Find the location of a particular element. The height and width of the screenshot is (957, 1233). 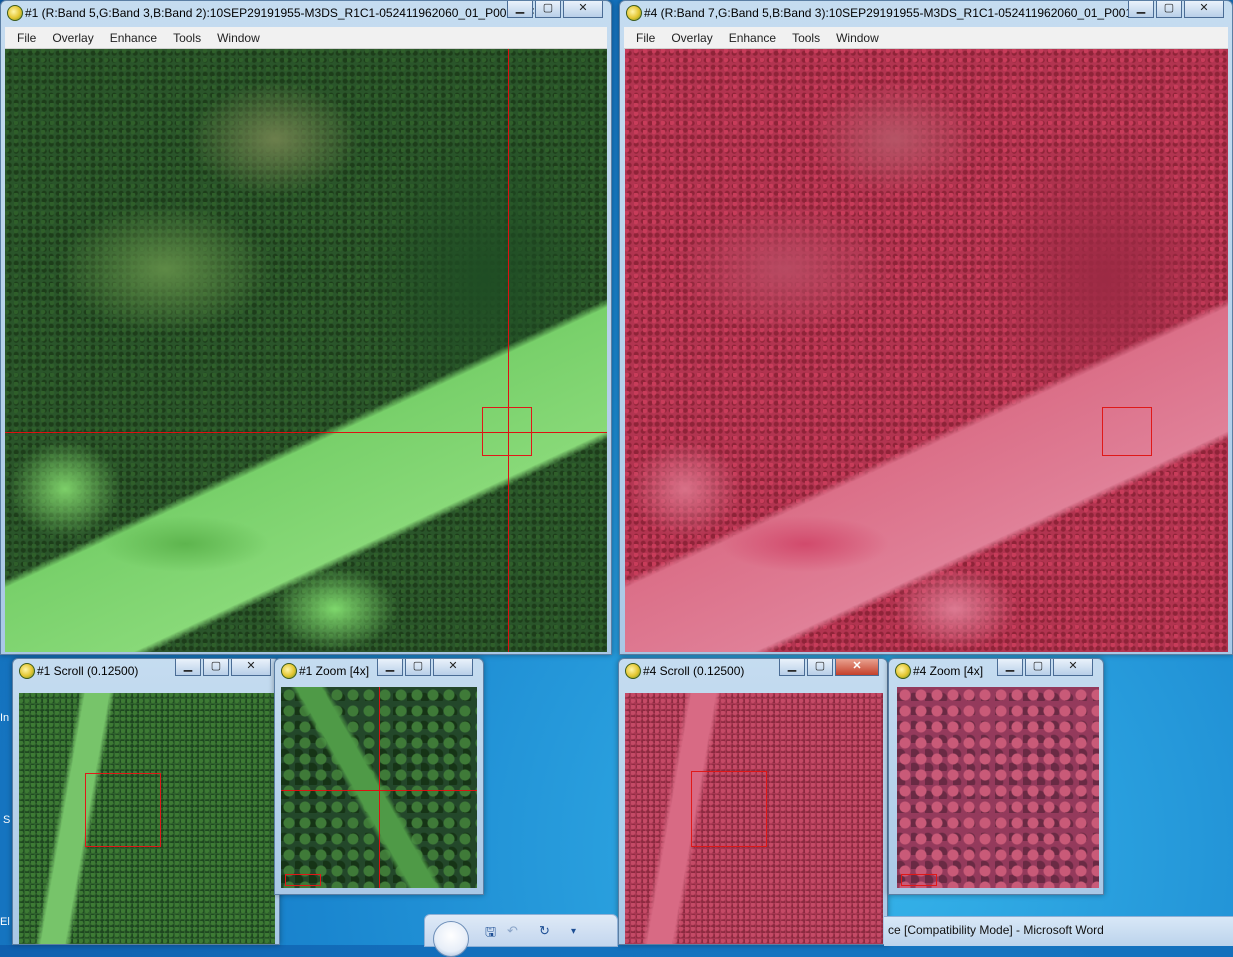

scroll-window-4: #4 Scroll (0.12500) ▁ ▢ ✕ is located at coordinates (753, 801).